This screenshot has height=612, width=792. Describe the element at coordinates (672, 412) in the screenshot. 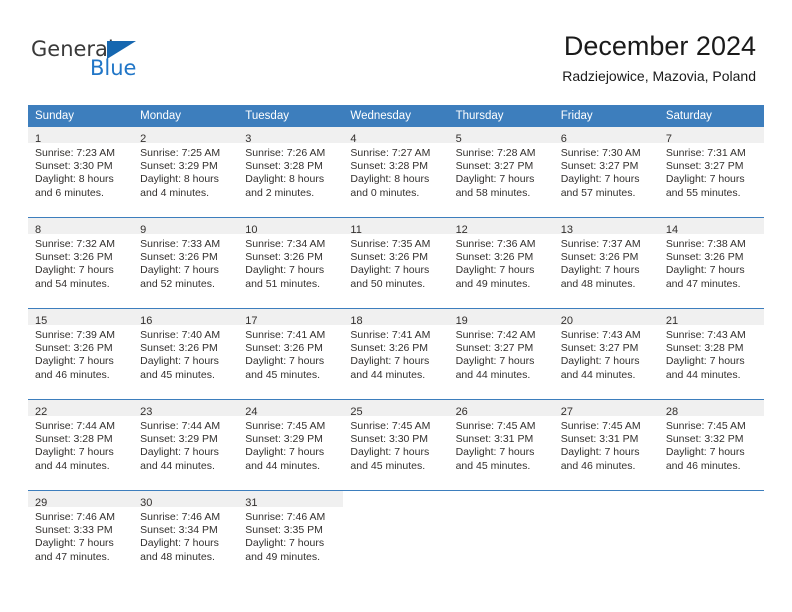

I see `day-number: 28` at that location.